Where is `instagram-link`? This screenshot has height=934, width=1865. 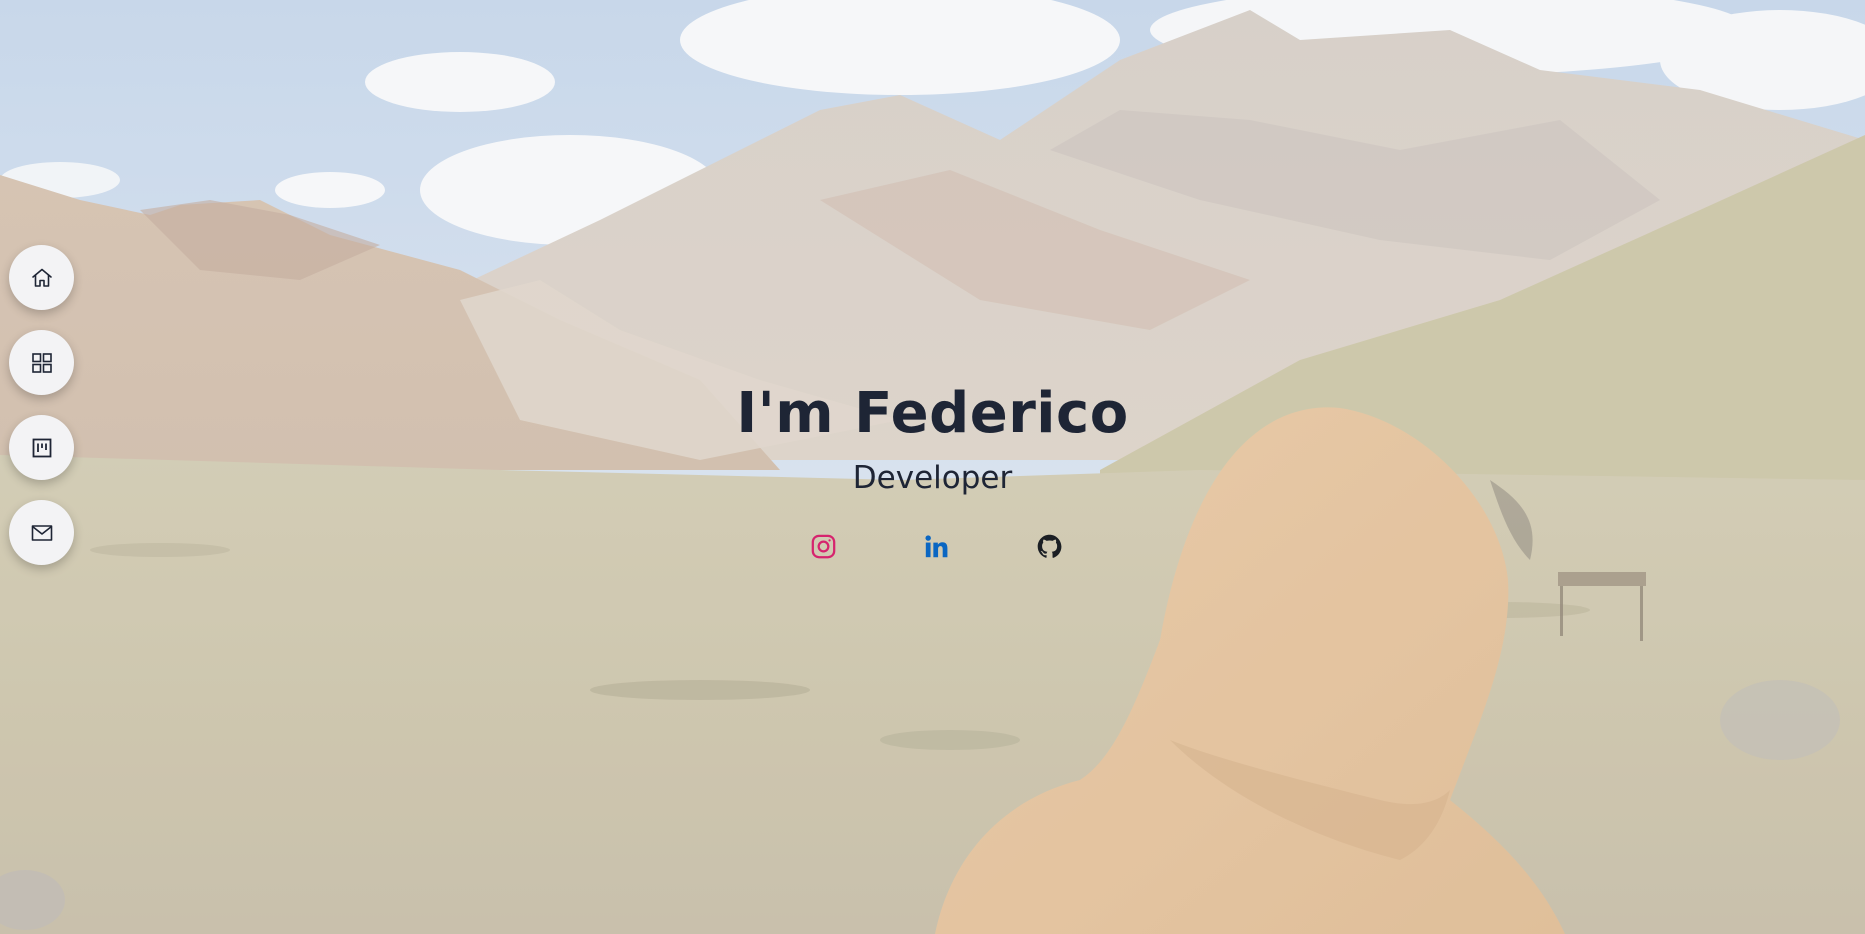 instagram-link is located at coordinates (823, 546).